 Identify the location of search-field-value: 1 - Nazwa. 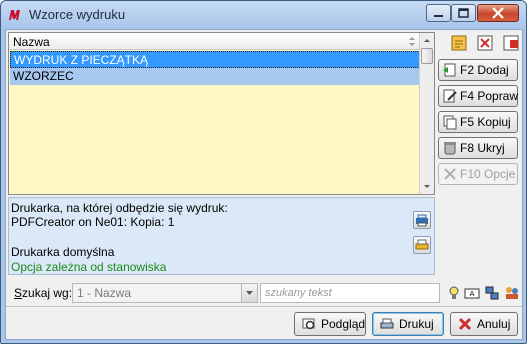
(104, 293).